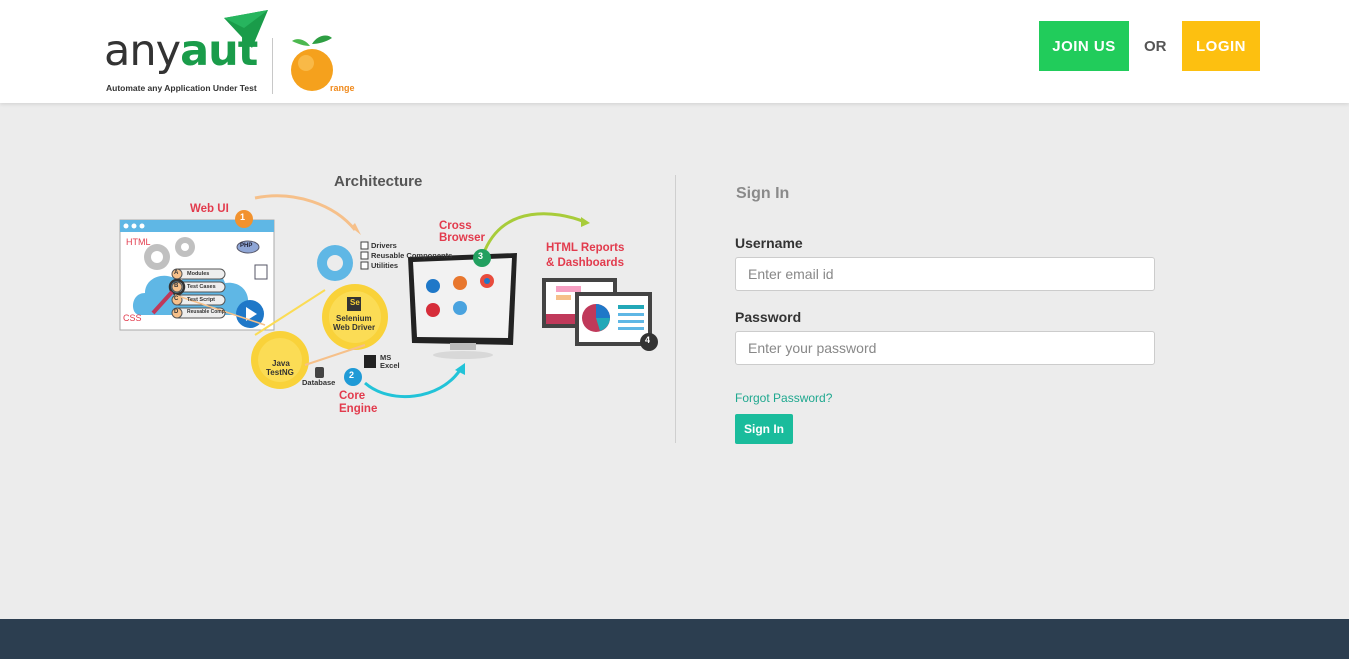 The width and height of the screenshot is (1349, 659). I want to click on drivers-label: Drivers, so click(384, 245).